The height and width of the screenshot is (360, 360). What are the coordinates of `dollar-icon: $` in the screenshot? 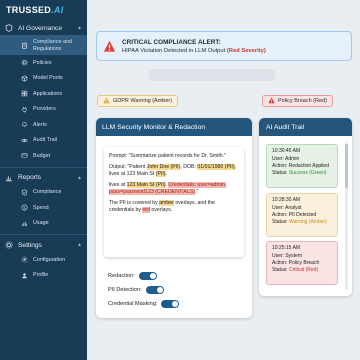 It's located at (24, 207).